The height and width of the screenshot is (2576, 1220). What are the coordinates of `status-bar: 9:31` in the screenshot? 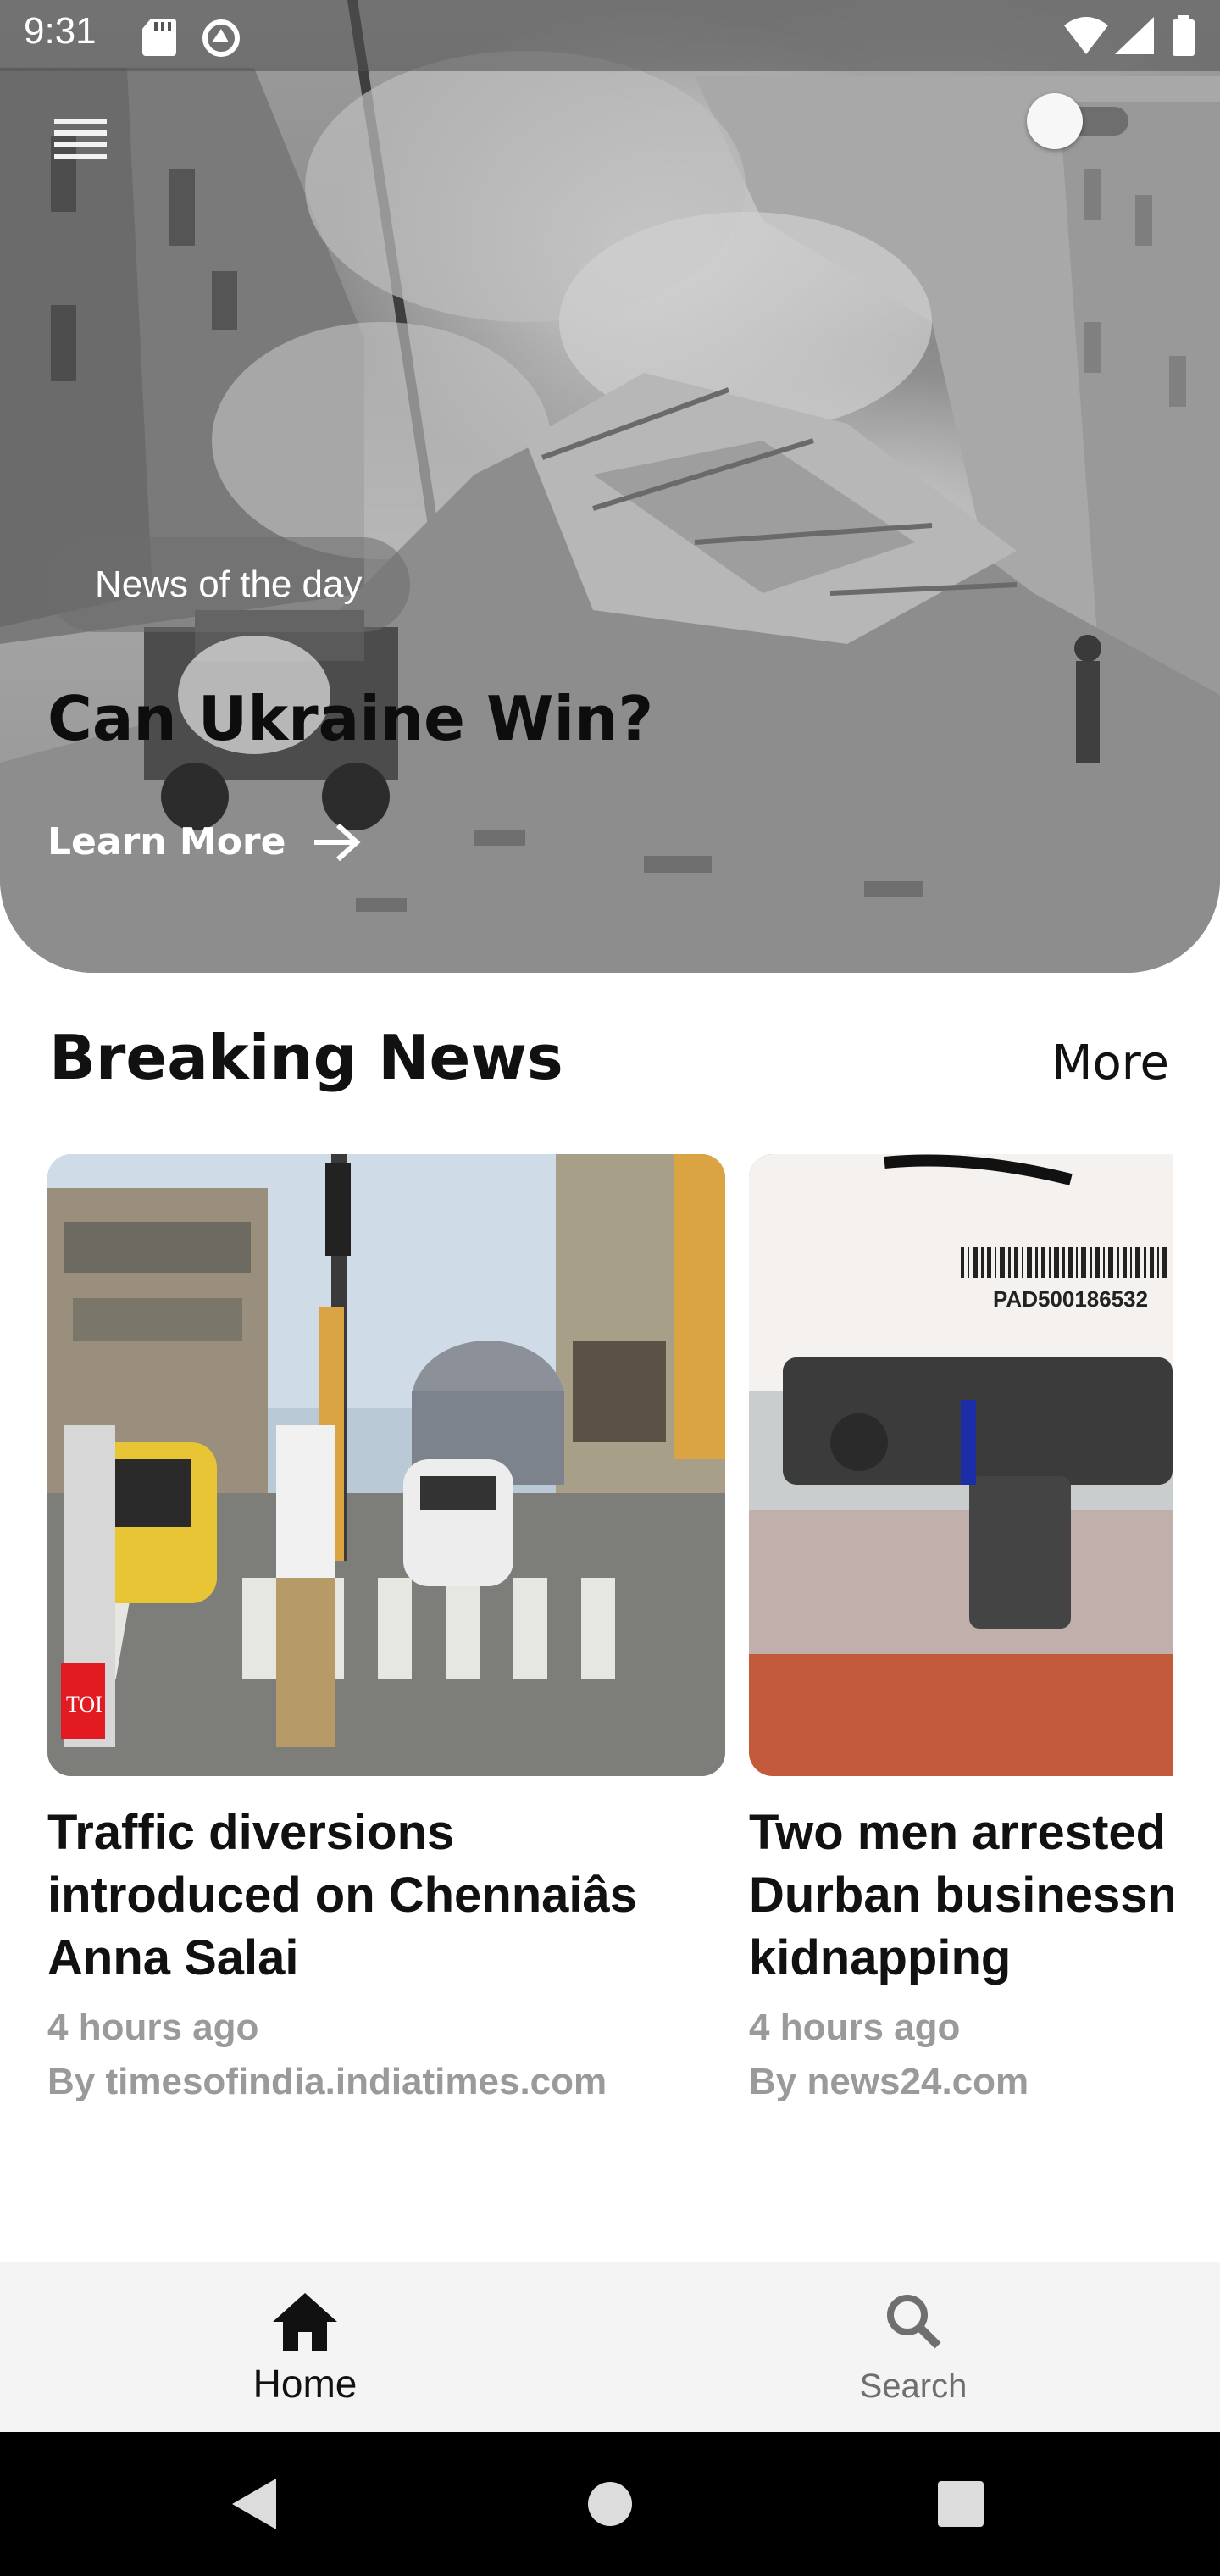 It's located at (610, 35).